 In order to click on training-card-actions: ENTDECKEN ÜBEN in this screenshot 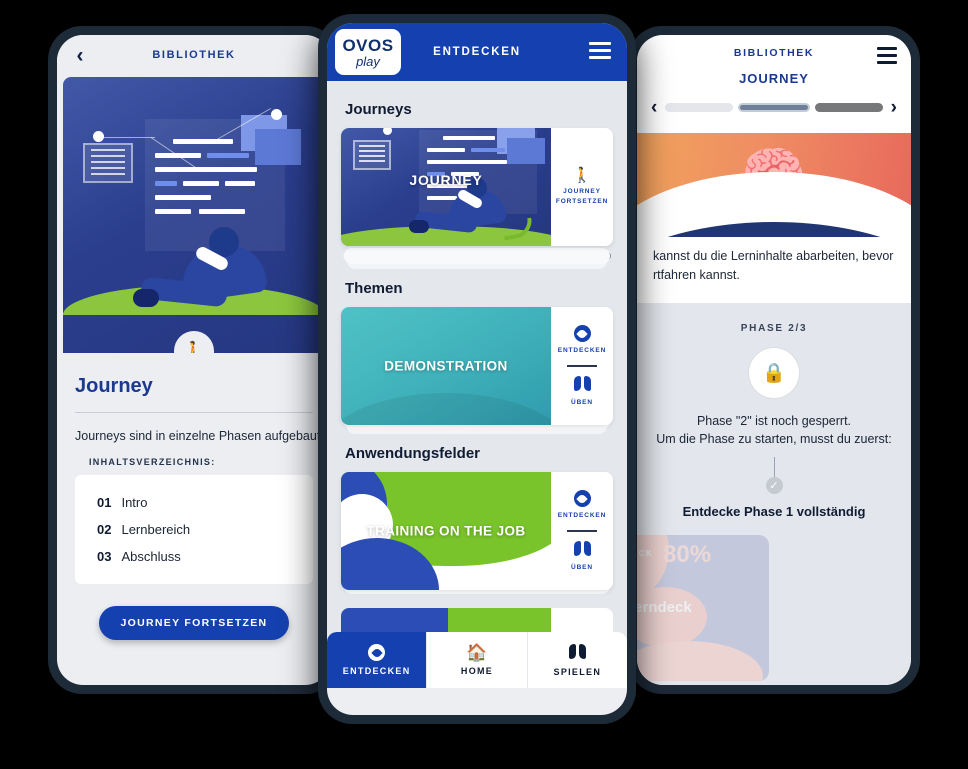, I will do `click(582, 531)`.